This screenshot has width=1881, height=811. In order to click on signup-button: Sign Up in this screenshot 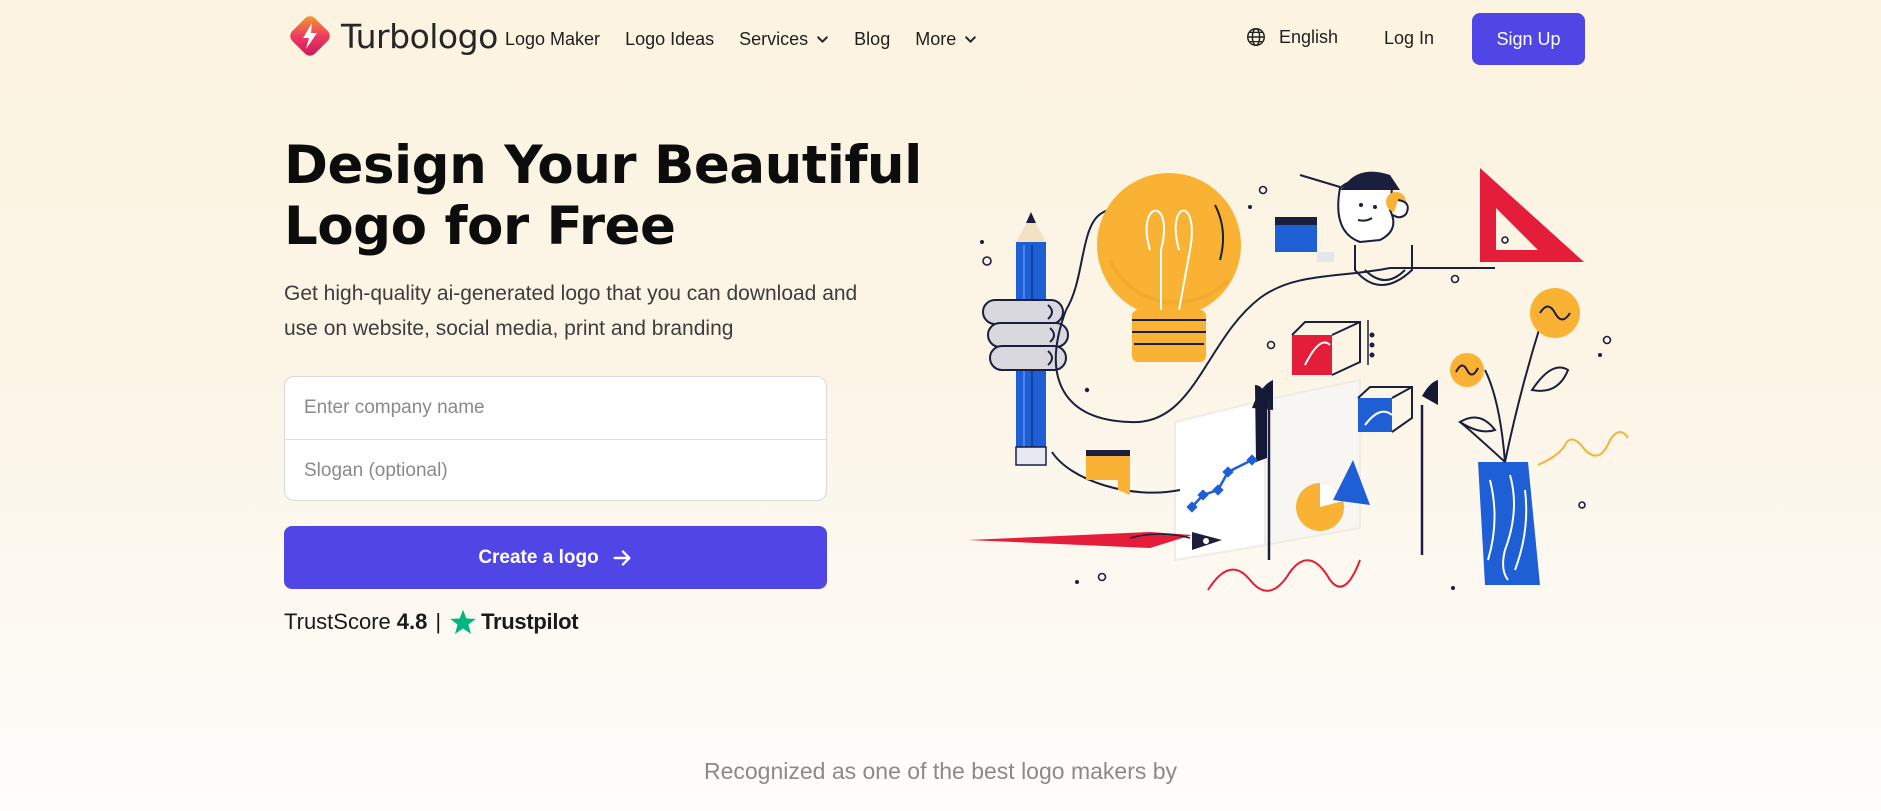, I will do `click(1528, 39)`.